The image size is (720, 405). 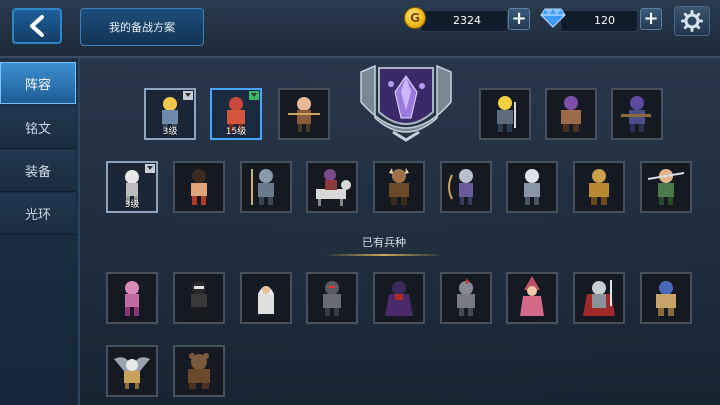 I want to click on crested-knight-icon, so click(x=466, y=297).